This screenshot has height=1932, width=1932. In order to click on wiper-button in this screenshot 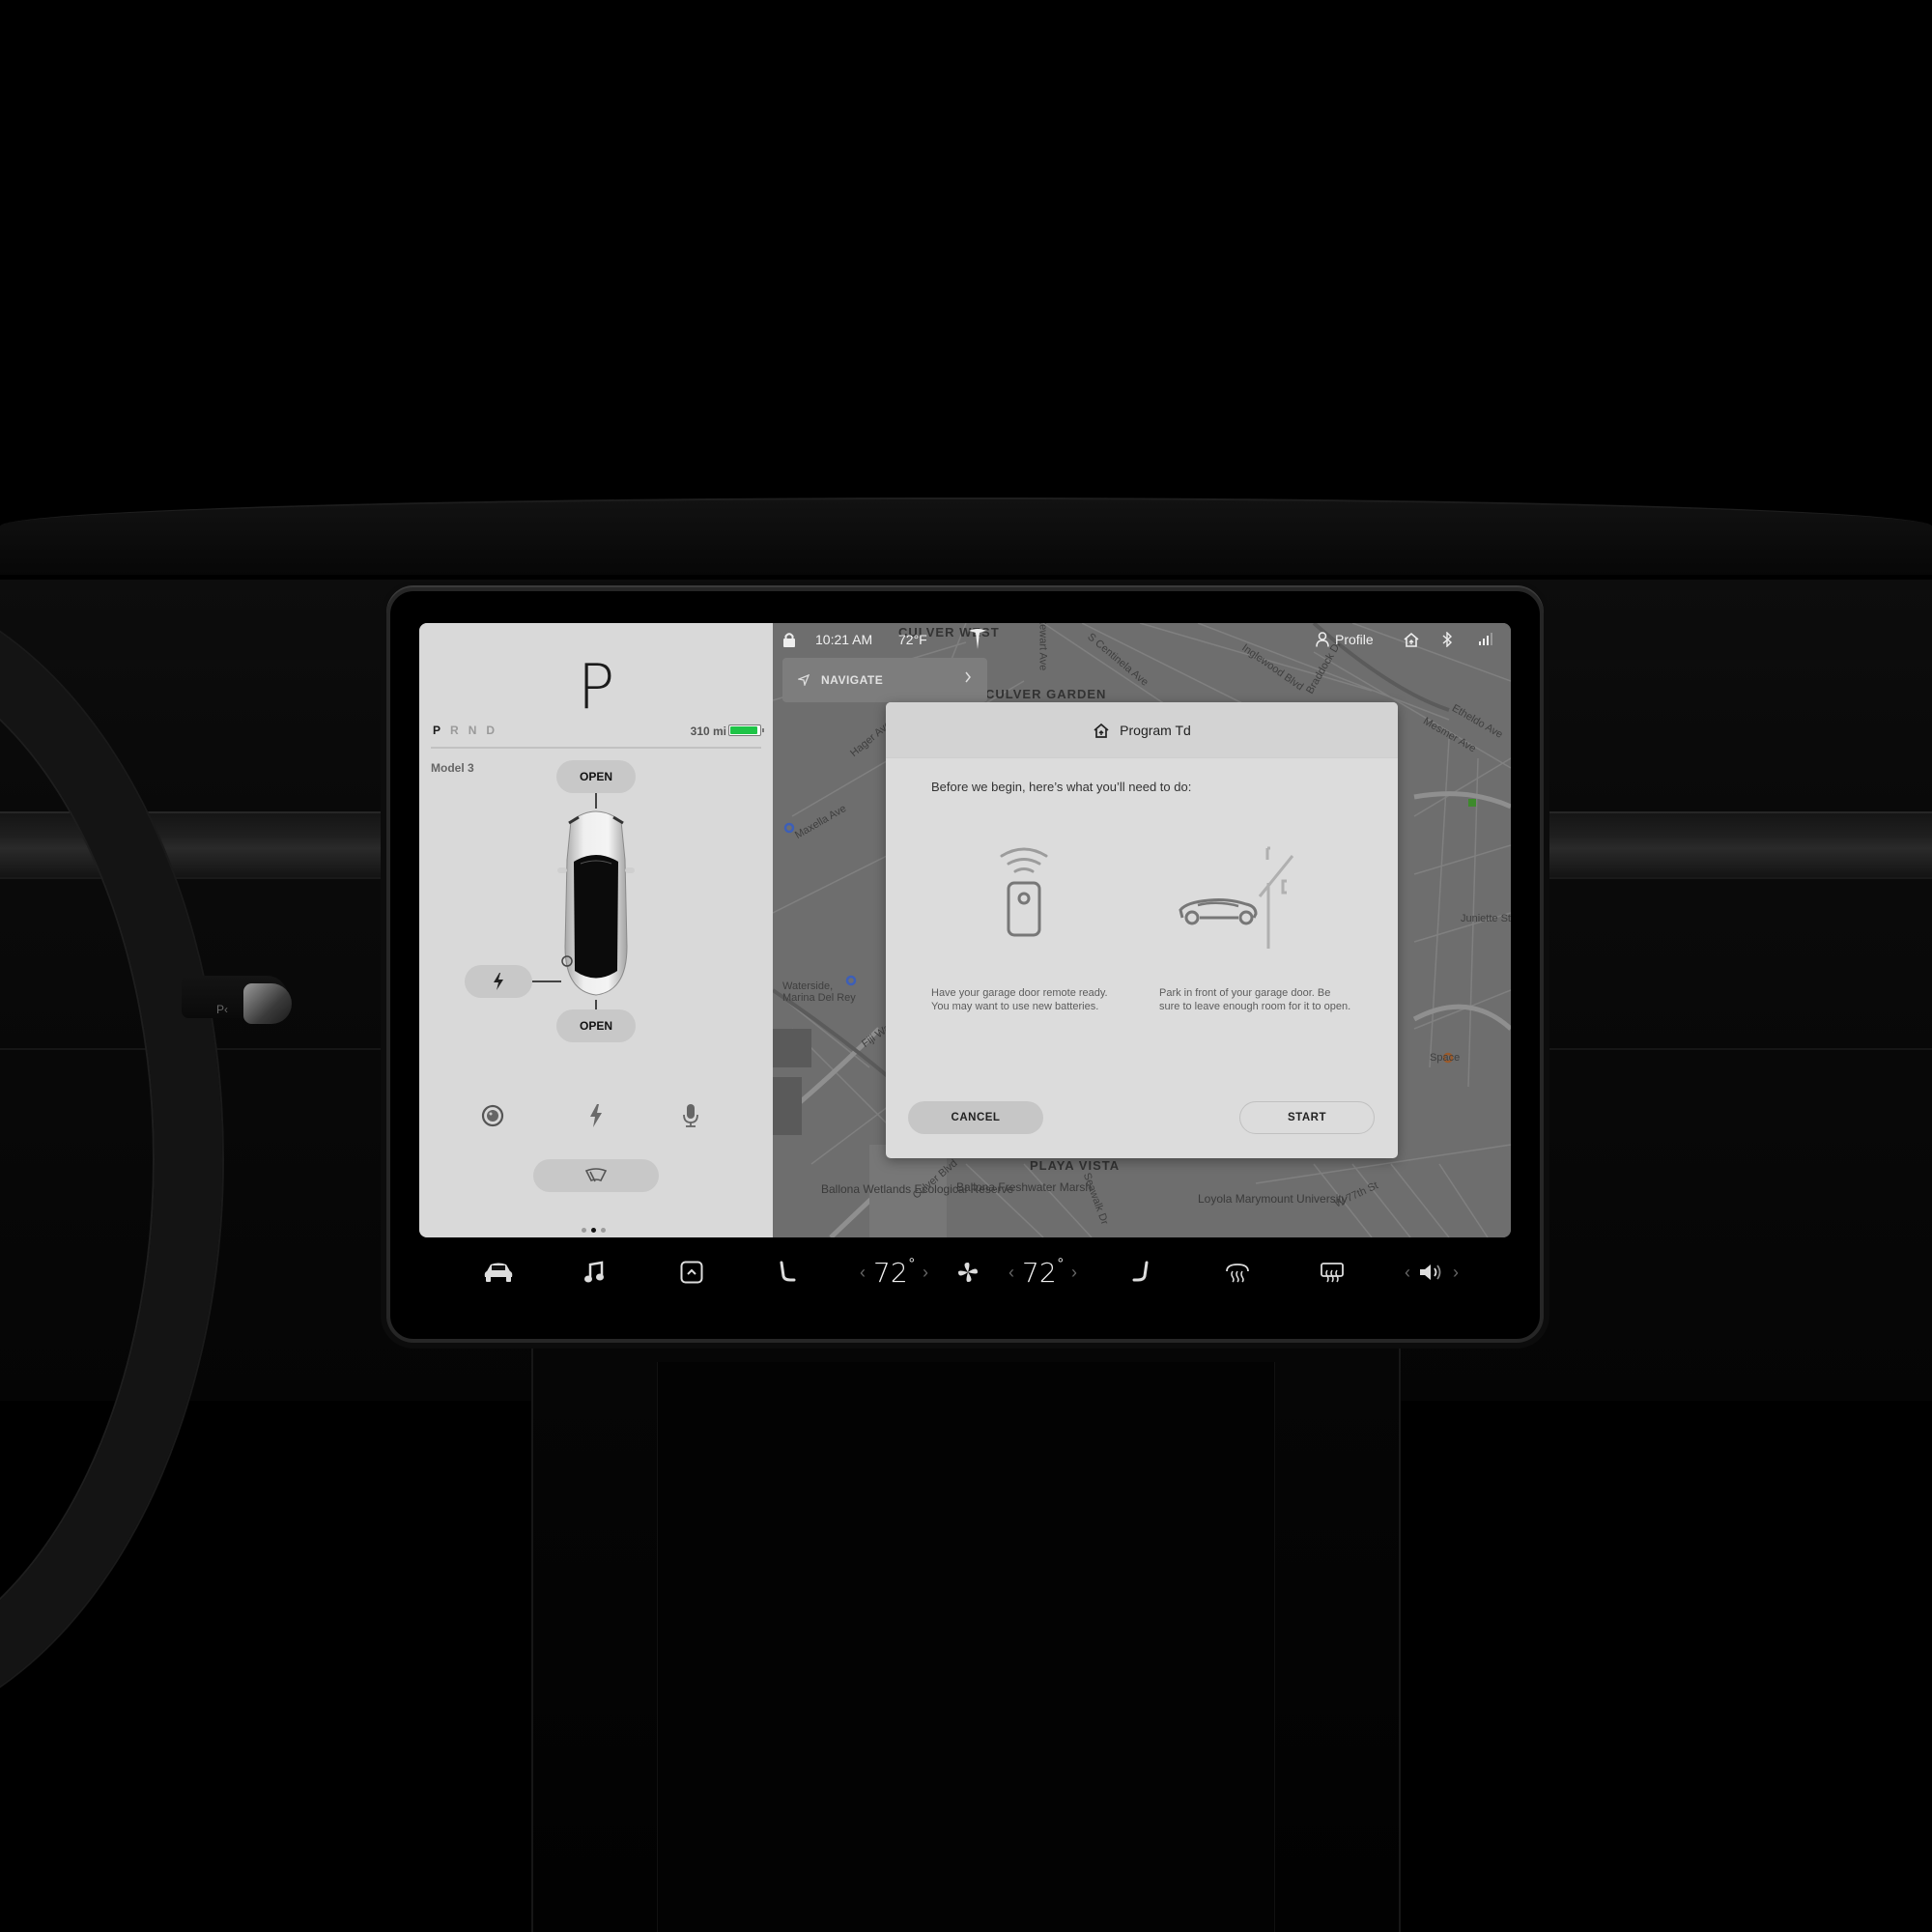, I will do `click(596, 1175)`.